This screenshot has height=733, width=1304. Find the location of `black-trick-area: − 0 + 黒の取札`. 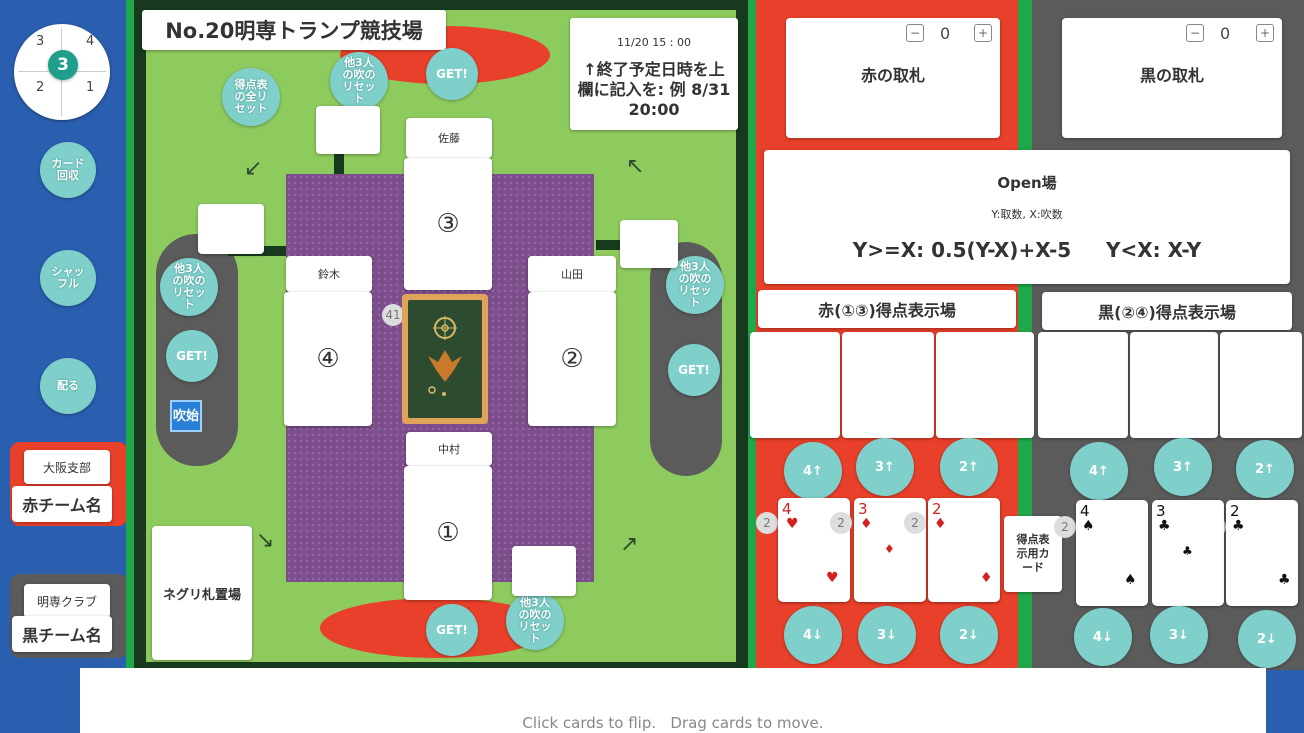

black-trick-area: − 0 + 黒の取札 is located at coordinates (1172, 78).